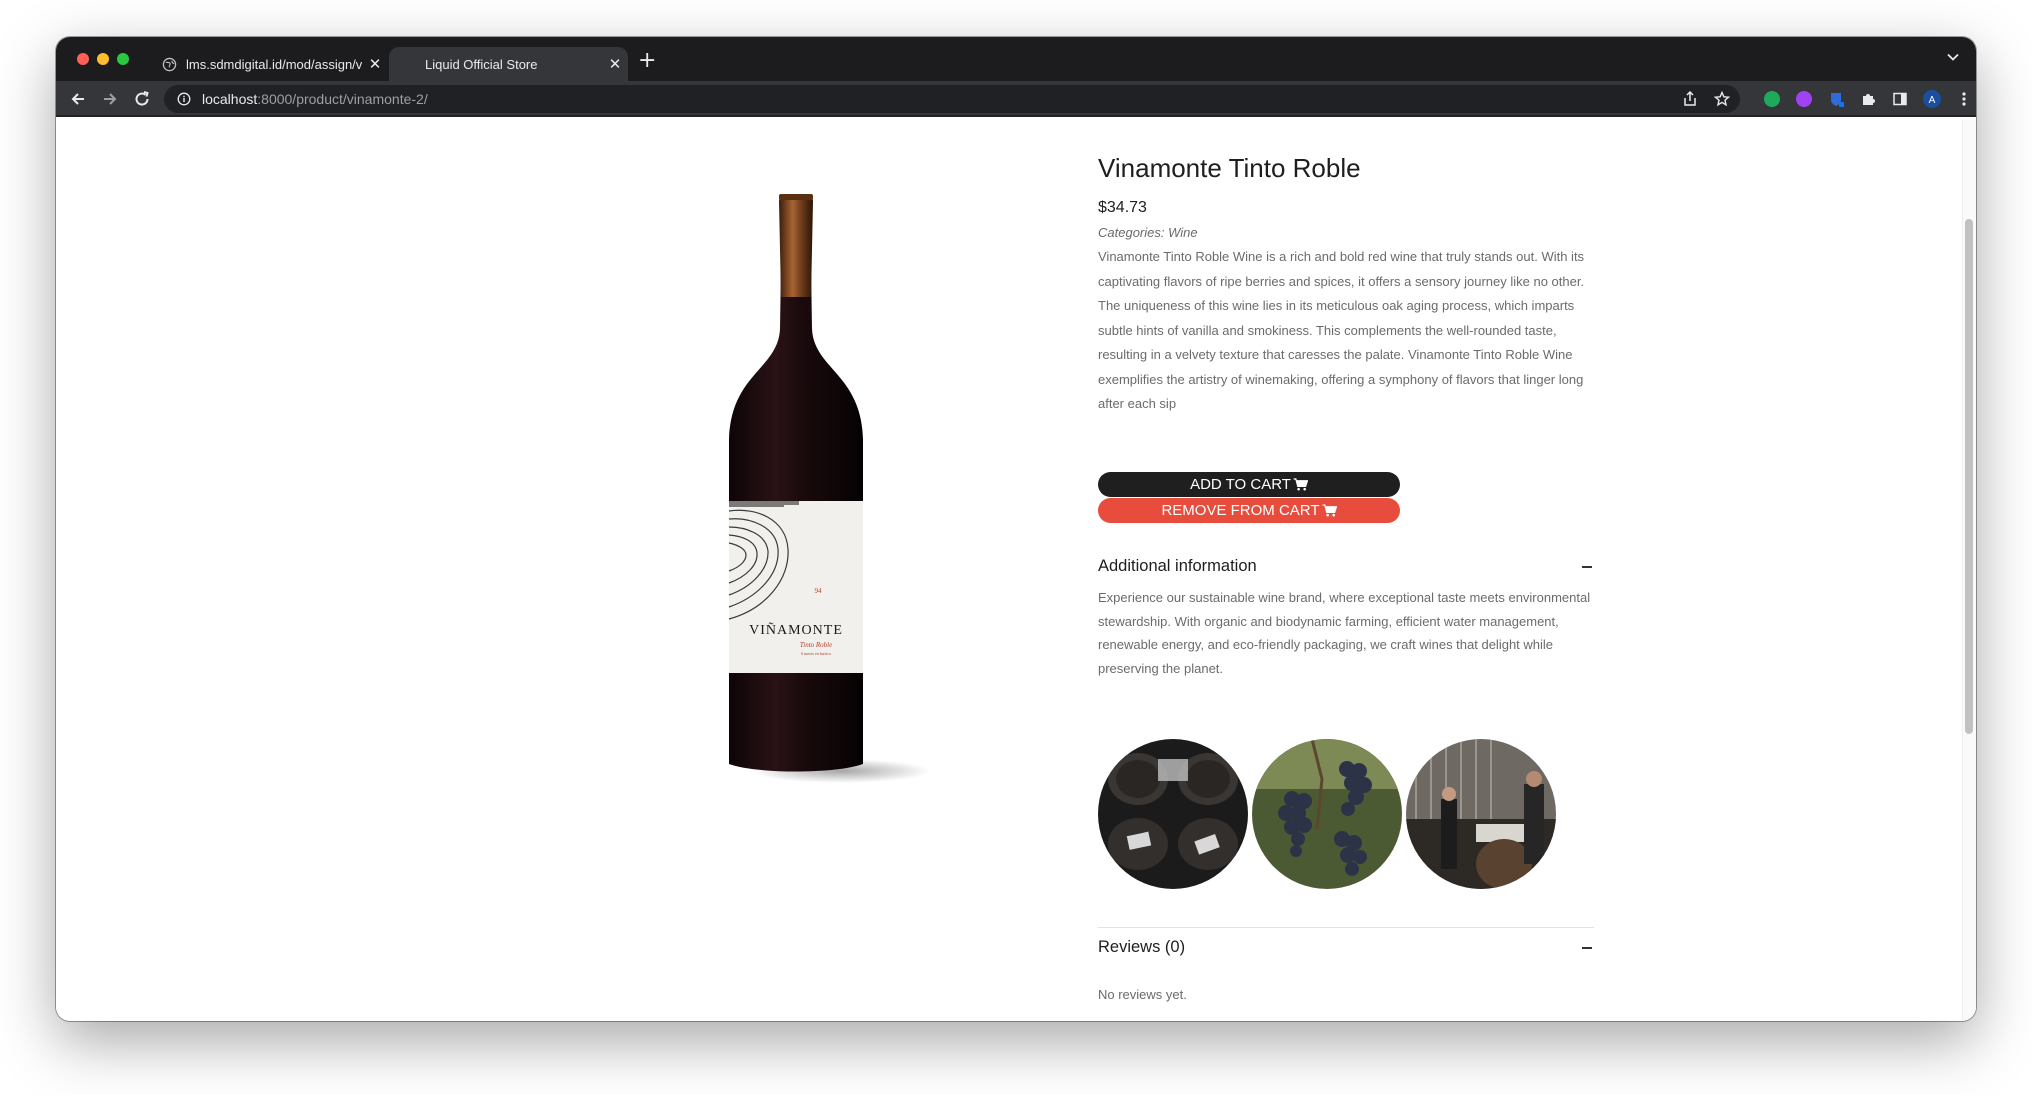  Describe the element at coordinates (1142, 947) in the screenshot. I see `reviews-heading: Reviews (0)` at that location.